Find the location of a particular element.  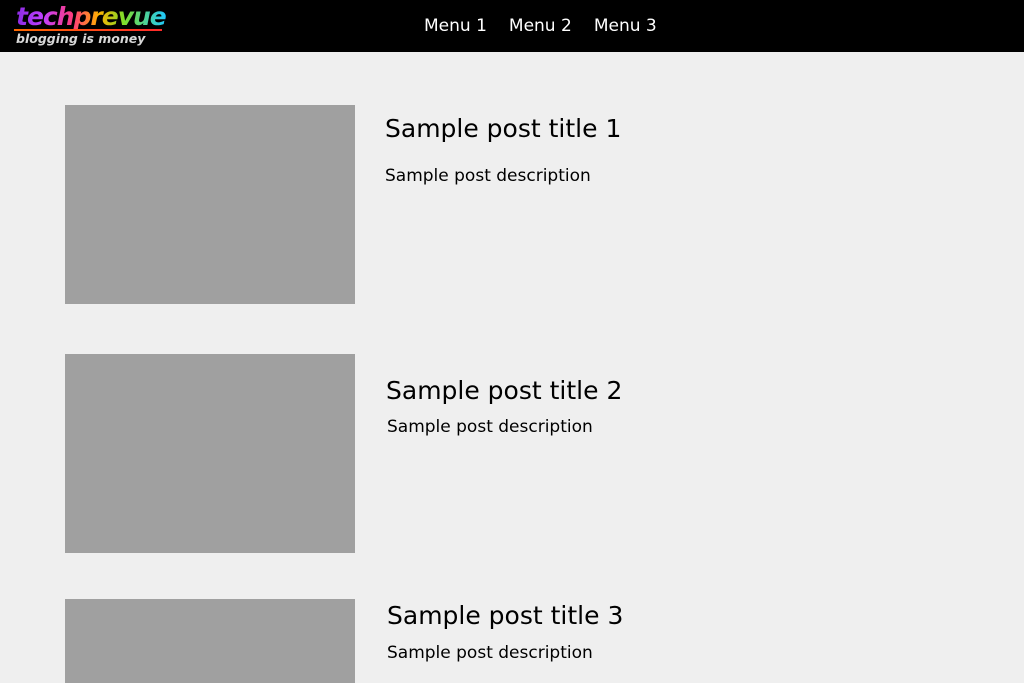

menu-item-2: Menu 2 is located at coordinates (540, 26).